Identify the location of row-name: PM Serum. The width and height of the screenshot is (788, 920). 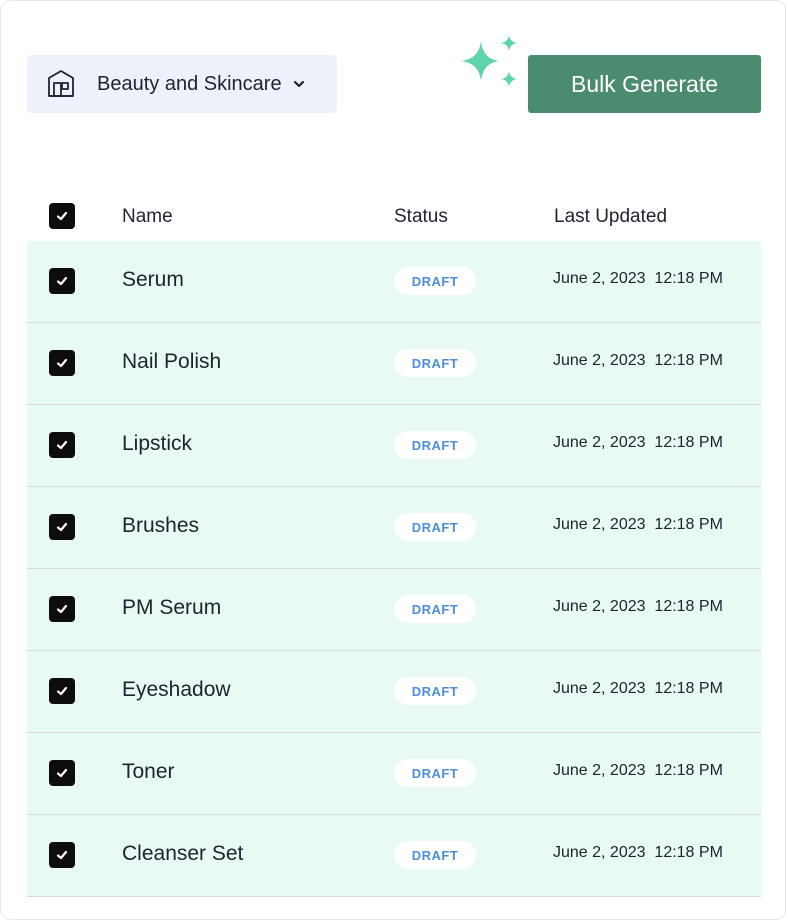
(171, 608).